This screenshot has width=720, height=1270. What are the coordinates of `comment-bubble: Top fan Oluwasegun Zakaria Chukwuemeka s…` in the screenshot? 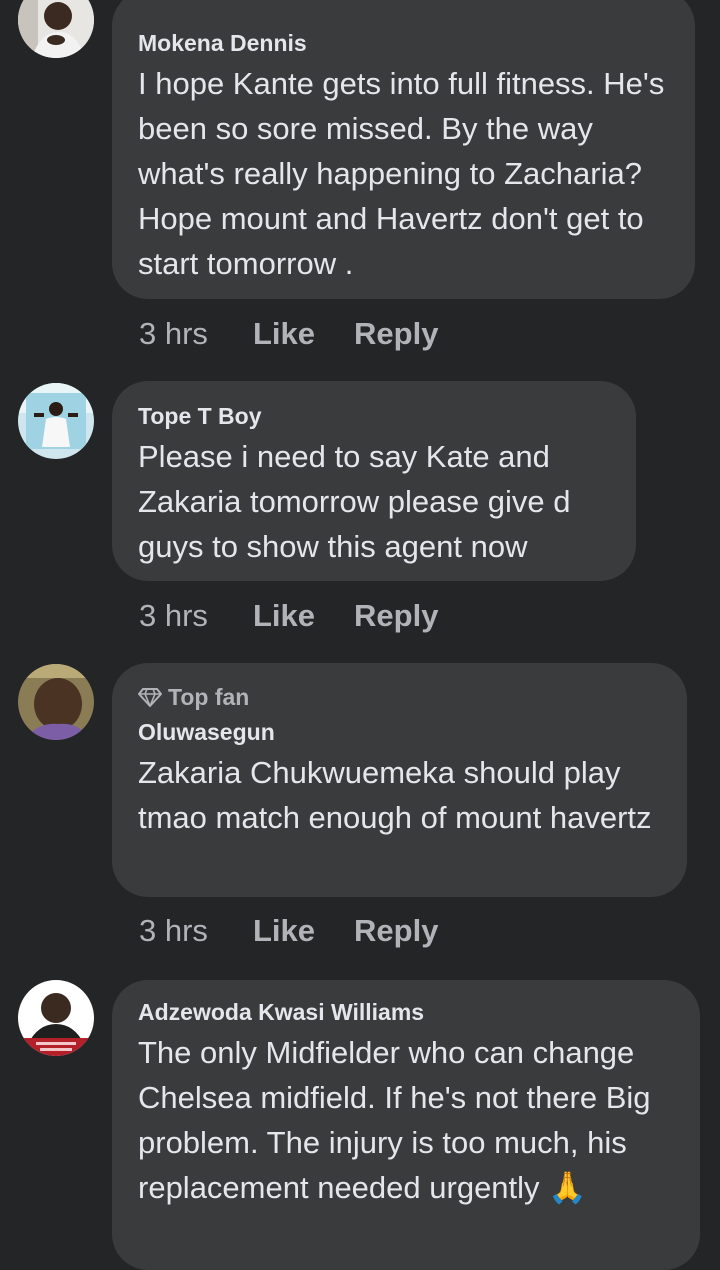 It's located at (399, 780).